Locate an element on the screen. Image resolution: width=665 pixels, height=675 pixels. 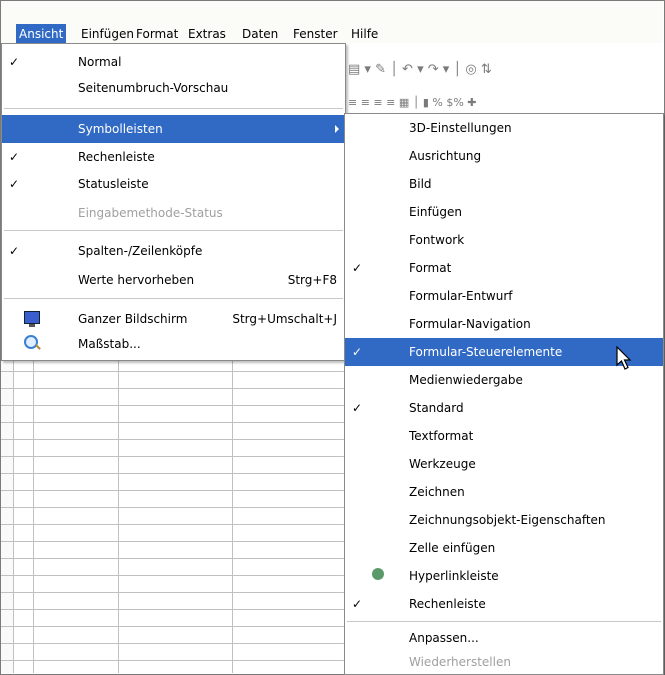
submenu-item-formular-navigation: Formular-Navigation is located at coordinates (504, 324).